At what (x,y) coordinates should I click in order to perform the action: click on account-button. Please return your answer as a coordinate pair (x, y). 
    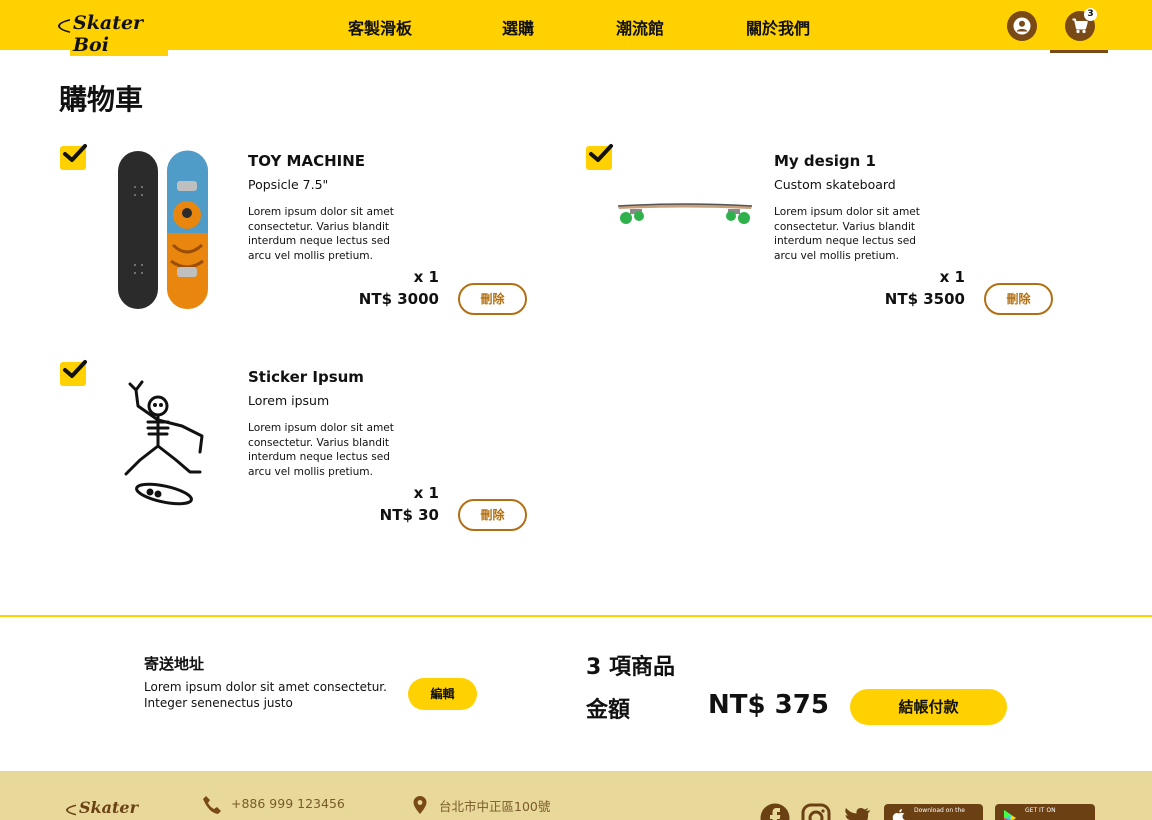
    Looking at the image, I should click on (1022, 26).